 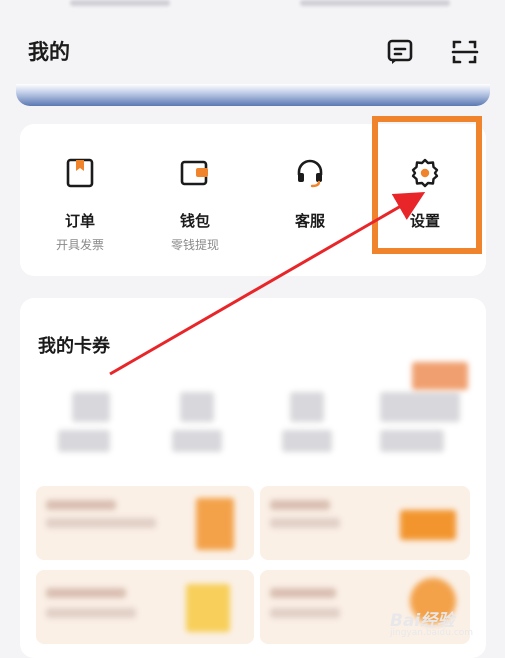 What do you see at coordinates (79, 245) in the screenshot?
I see `service-order-sub: 开具发票` at bounding box center [79, 245].